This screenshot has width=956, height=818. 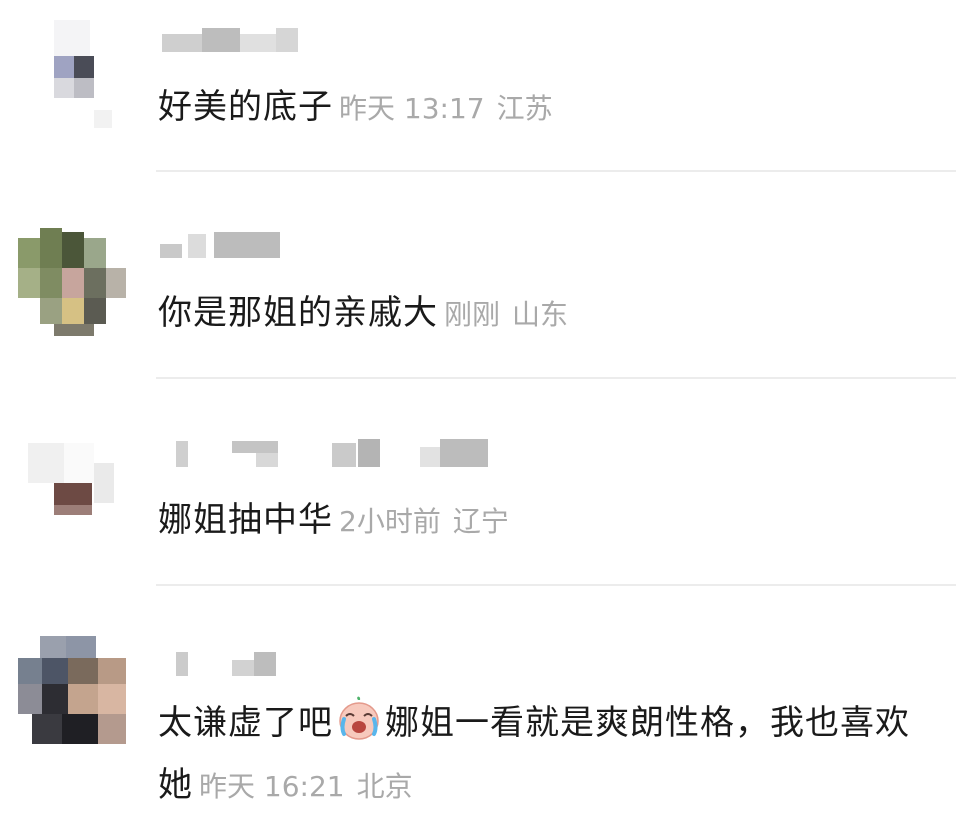 I want to click on comment-time: 昨天 16:21, so click(x=272, y=786).